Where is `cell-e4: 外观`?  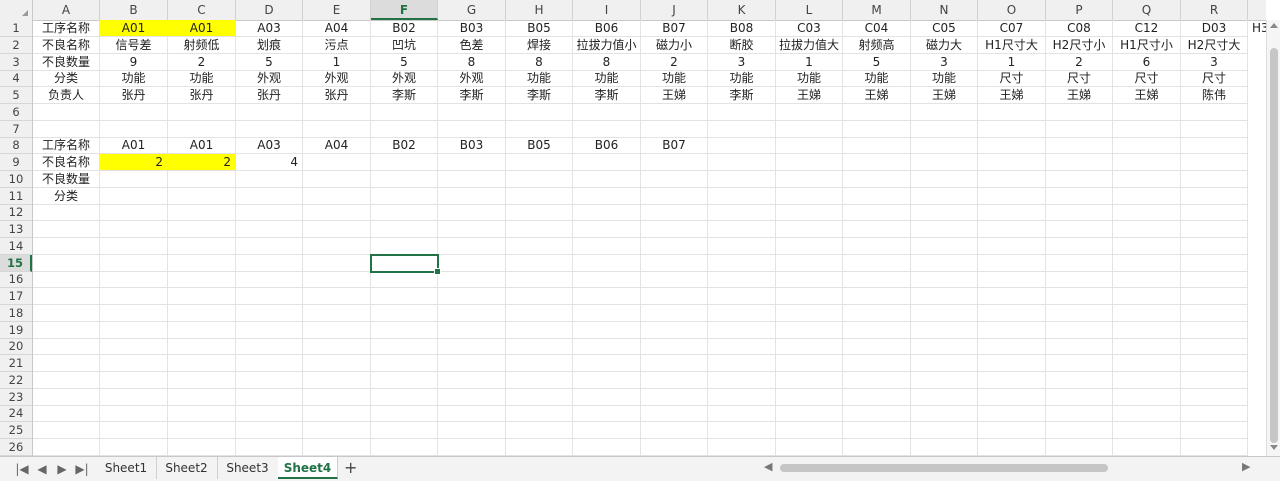
cell-e4: 外观 is located at coordinates (337, 78).